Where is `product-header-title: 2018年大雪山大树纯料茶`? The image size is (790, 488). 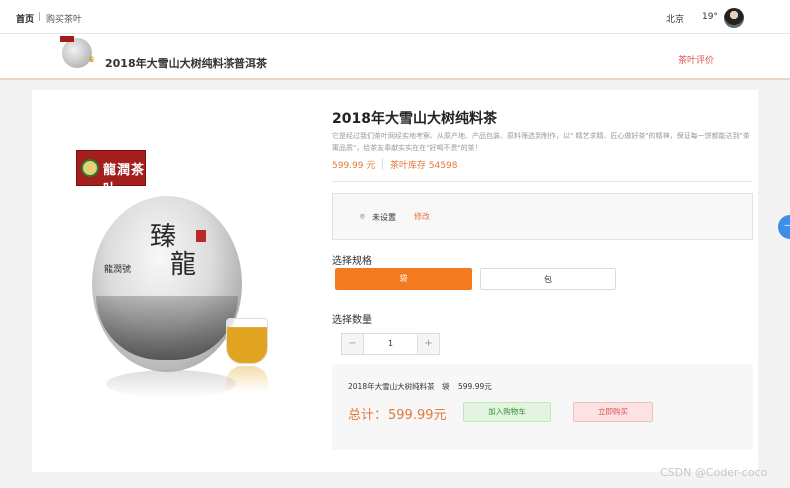 product-header-title: 2018年大雪山大树纯料茶 is located at coordinates (170, 63).